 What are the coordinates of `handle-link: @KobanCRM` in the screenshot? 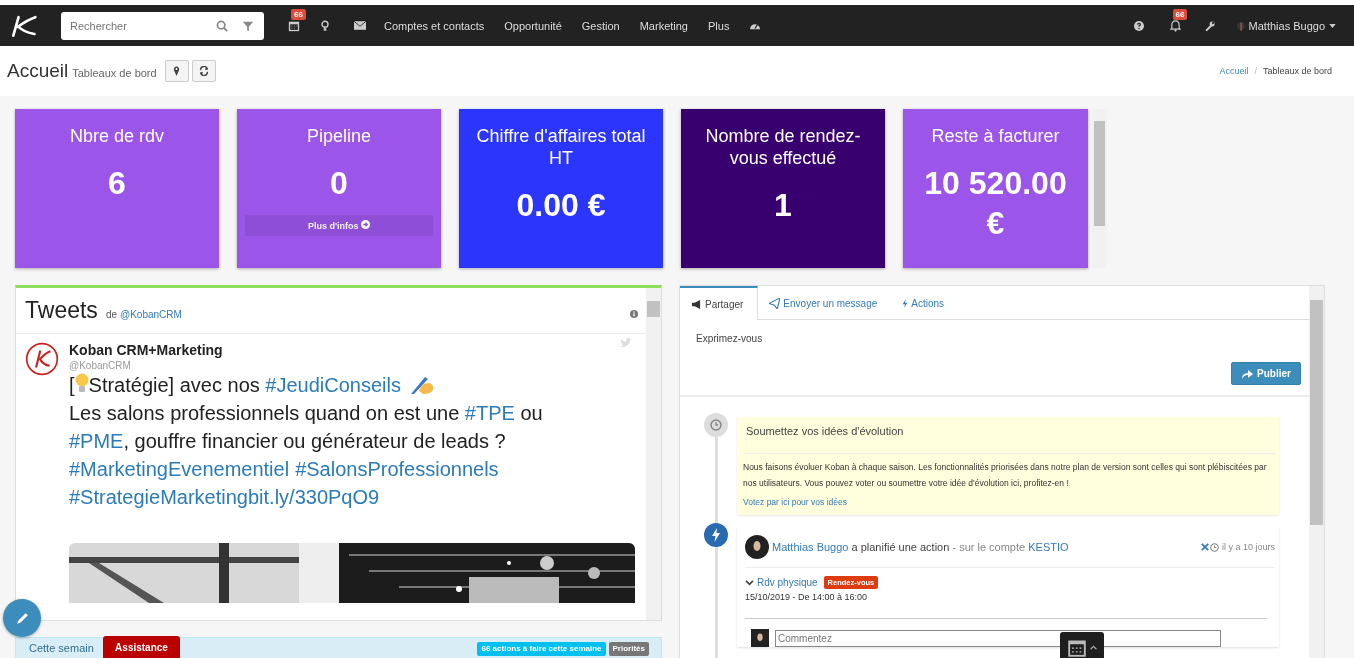 It's located at (151, 314).